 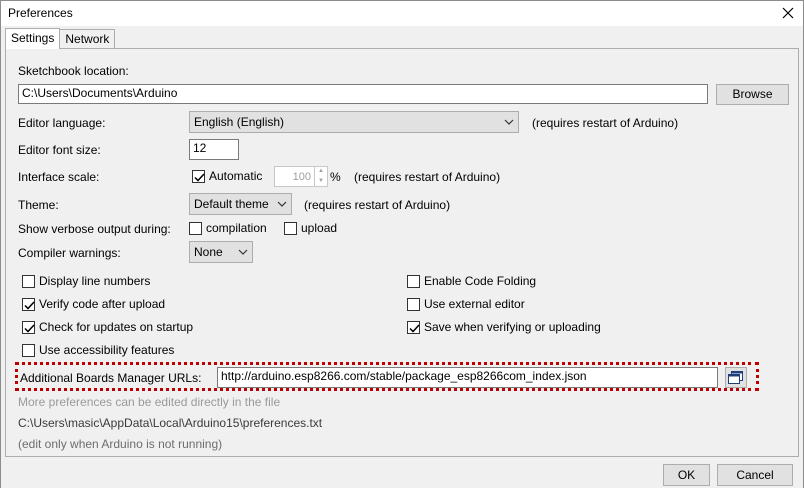 I want to click on code-folding-checkbox: Enable Code Folding, so click(x=471, y=281).